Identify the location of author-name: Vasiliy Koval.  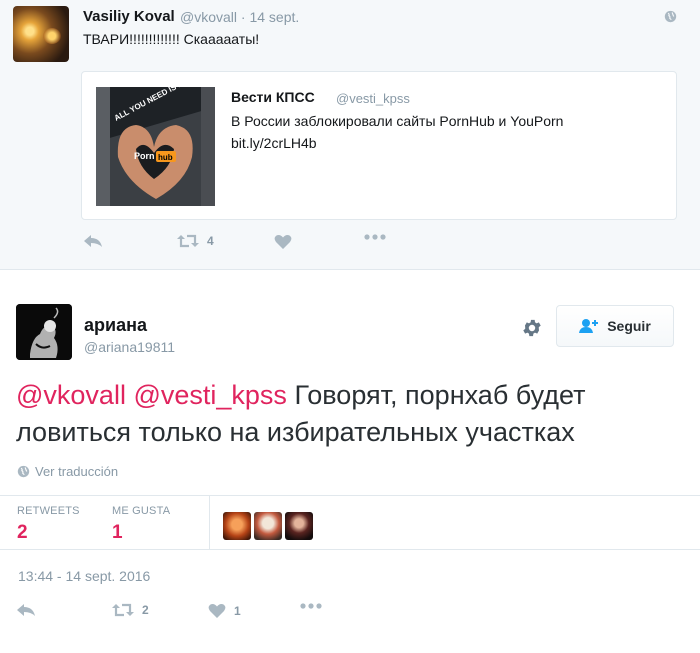
(129, 16).